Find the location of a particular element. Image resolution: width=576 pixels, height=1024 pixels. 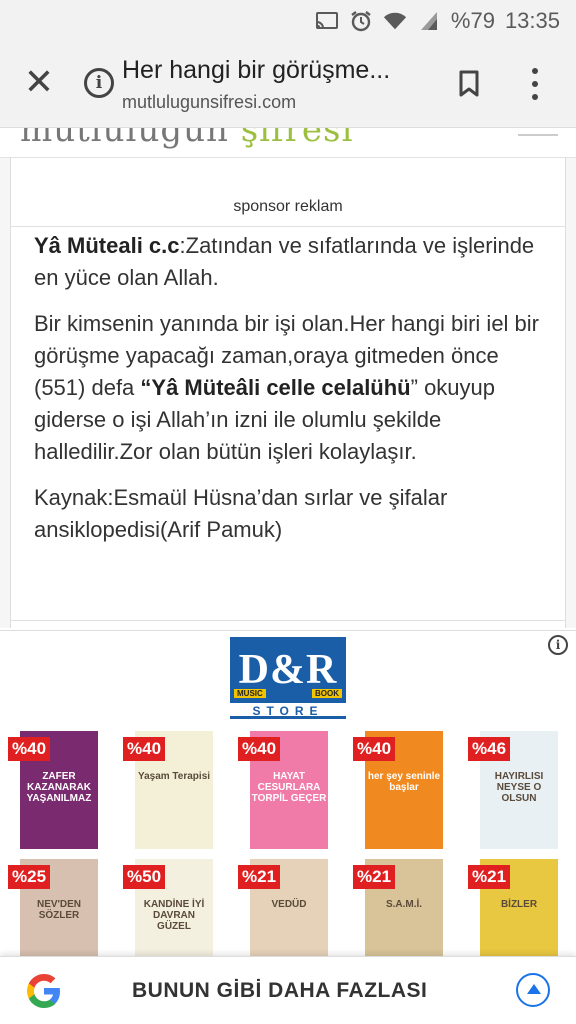

alarm-icon is located at coordinates (361, 21).